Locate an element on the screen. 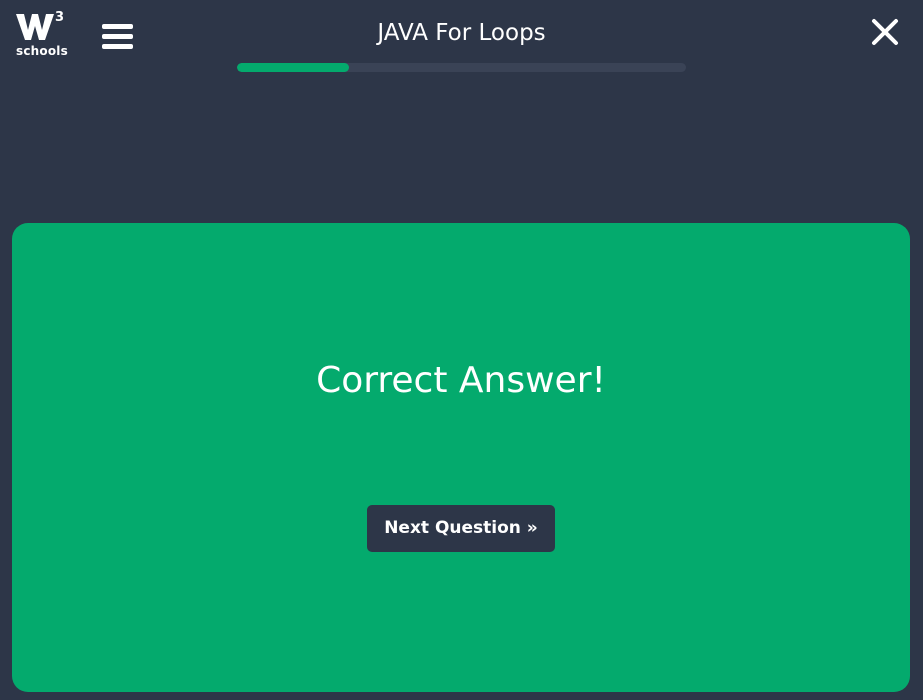 This screenshot has width=923, height=700. close-x-glyph is located at coordinates (885, 32).